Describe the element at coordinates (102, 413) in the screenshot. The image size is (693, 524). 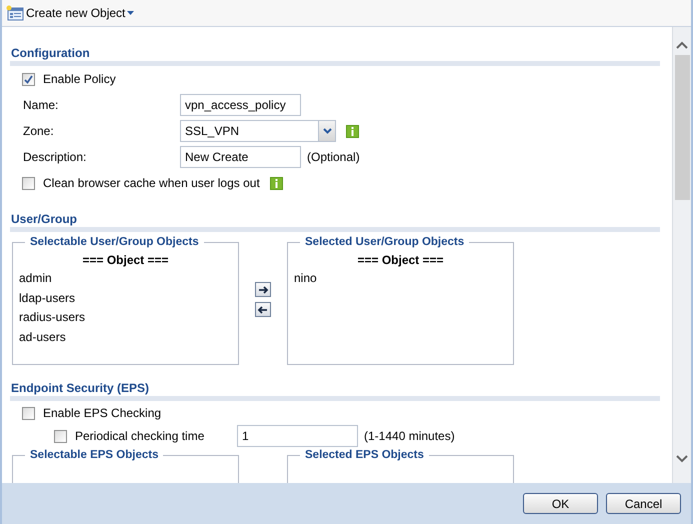
I see `checkbox-label: Enable EPS Checking` at that location.